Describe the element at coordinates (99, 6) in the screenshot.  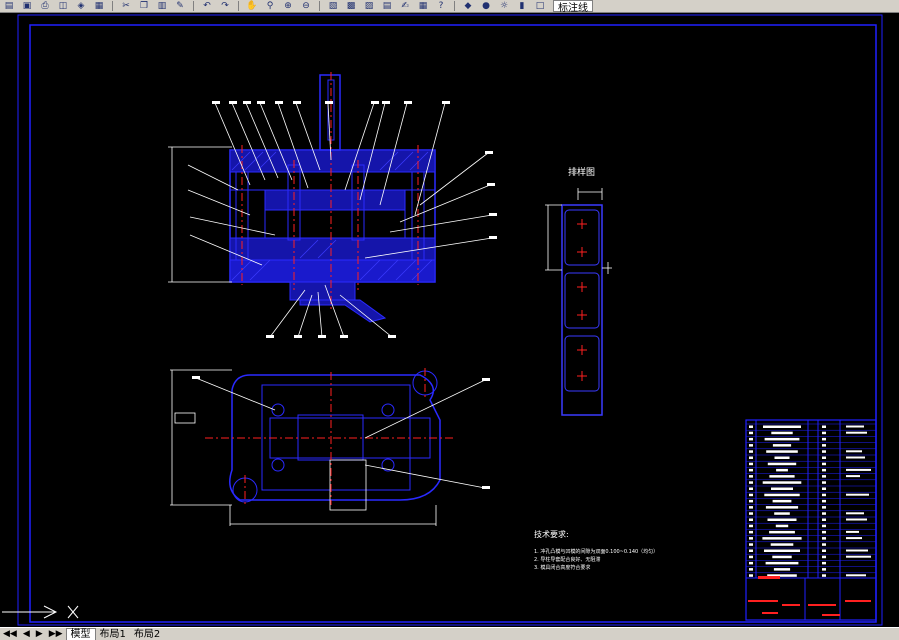
I see `plot-icon: ▦` at that location.